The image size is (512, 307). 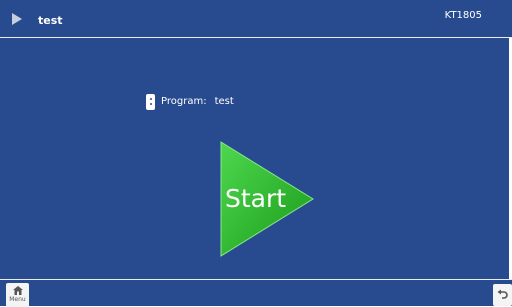 What do you see at coordinates (256, 198) in the screenshot?
I see `start-label: Start` at bounding box center [256, 198].